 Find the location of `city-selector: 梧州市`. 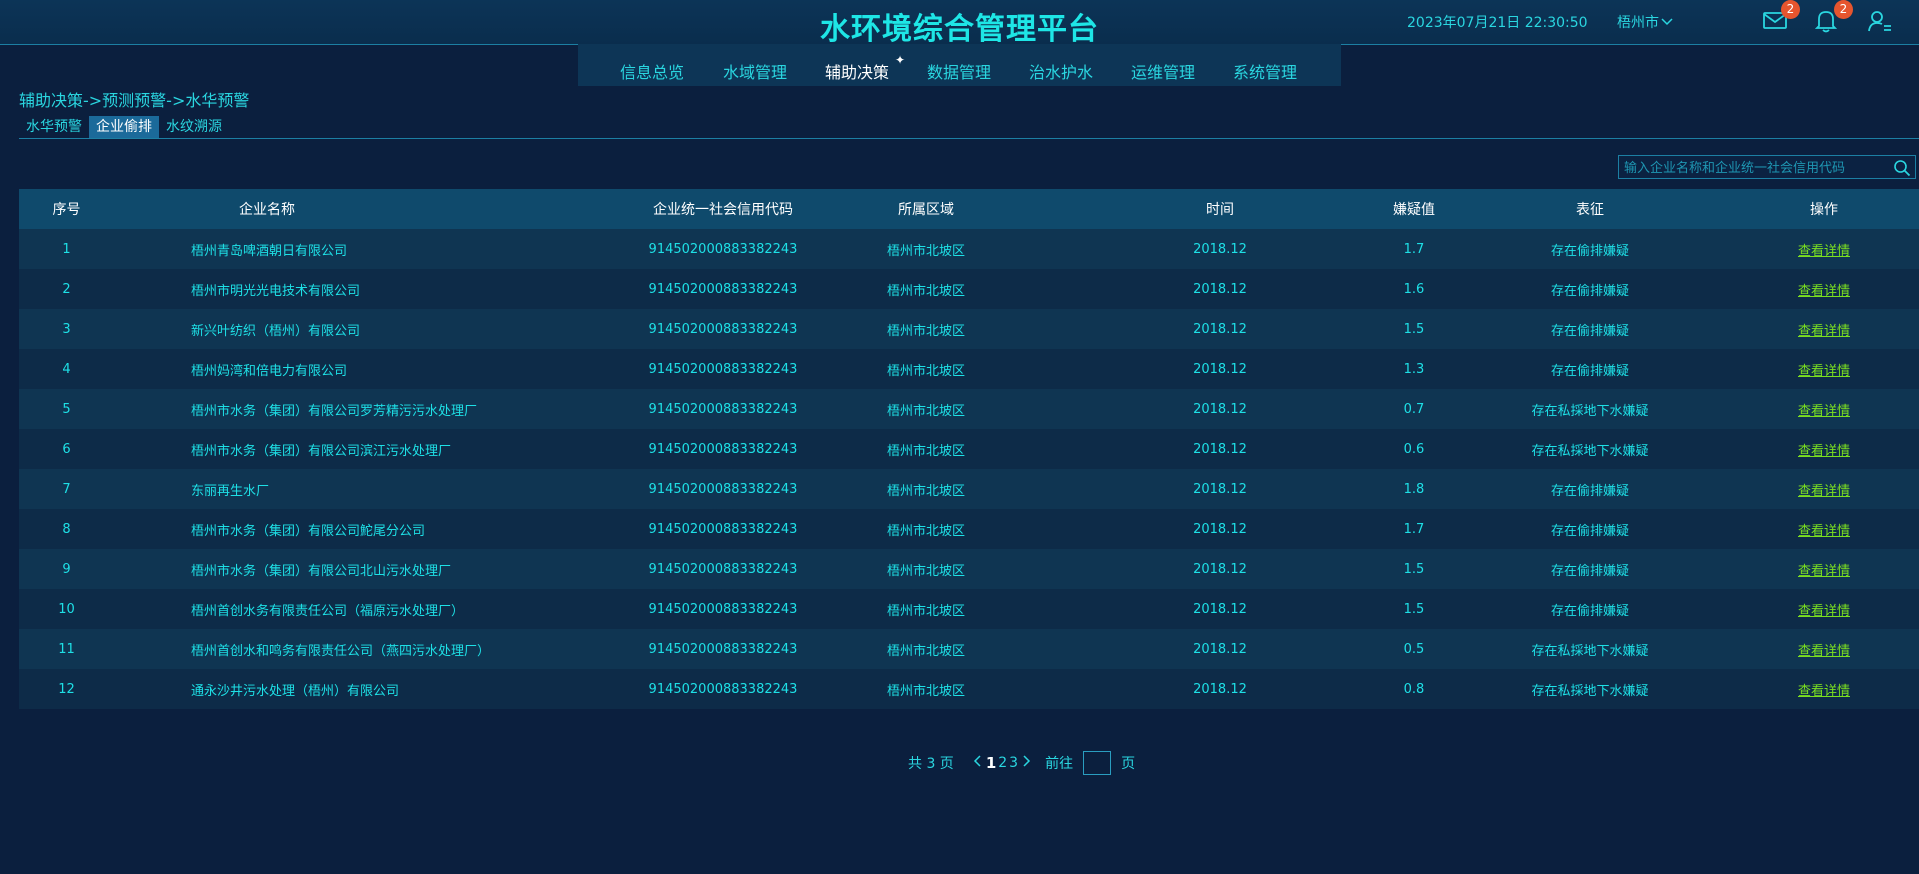

city-selector: 梧州市 is located at coordinates (1645, 22).